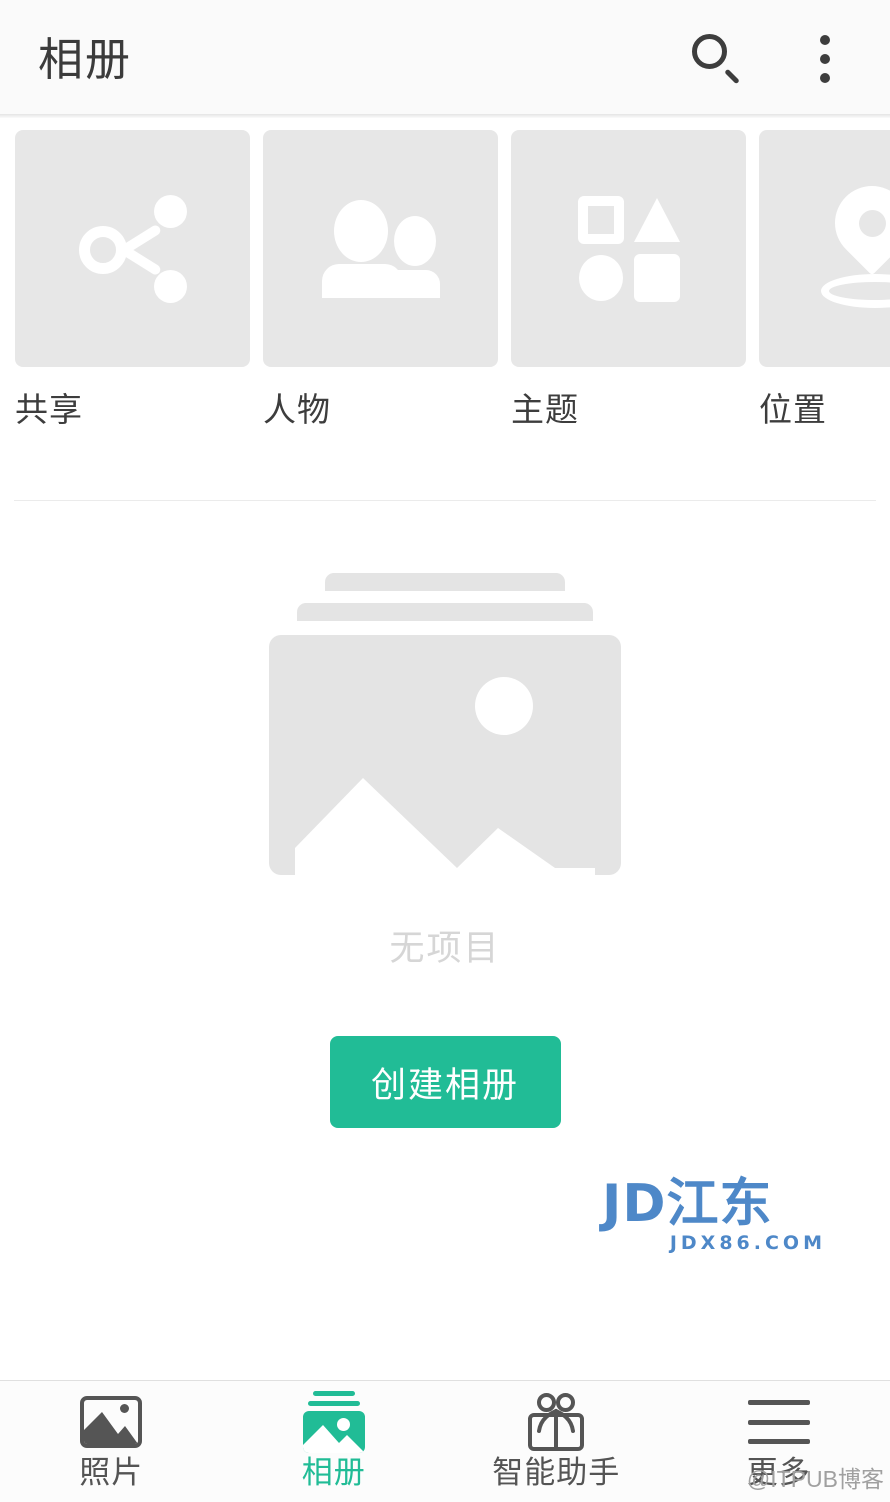 This screenshot has width=890, height=1502. I want to click on people-icon, so click(380, 248).